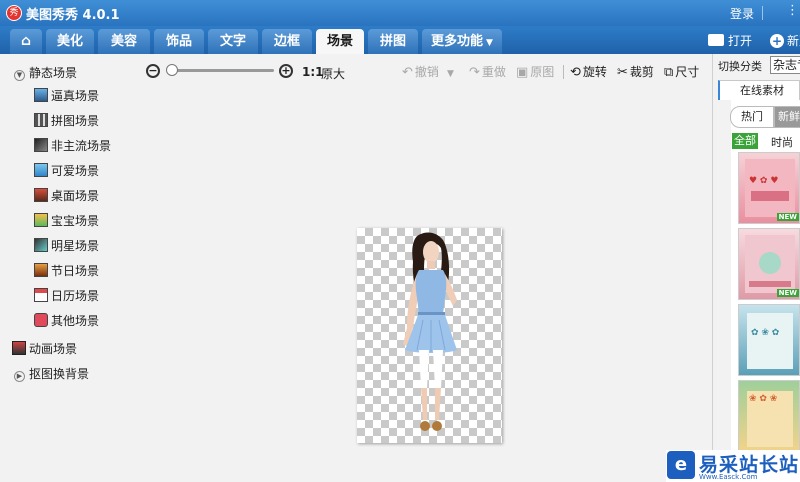  Describe the element at coordinates (563, 72) in the screenshot. I see `toolbar-divider` at that location.